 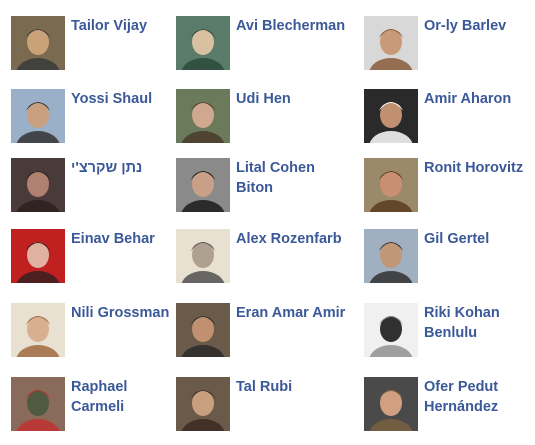 What do you see at coordinates (126, 239) in the screenshot?
I see `friend-name-link: Einav Behar` at bounding box center [126, 239].